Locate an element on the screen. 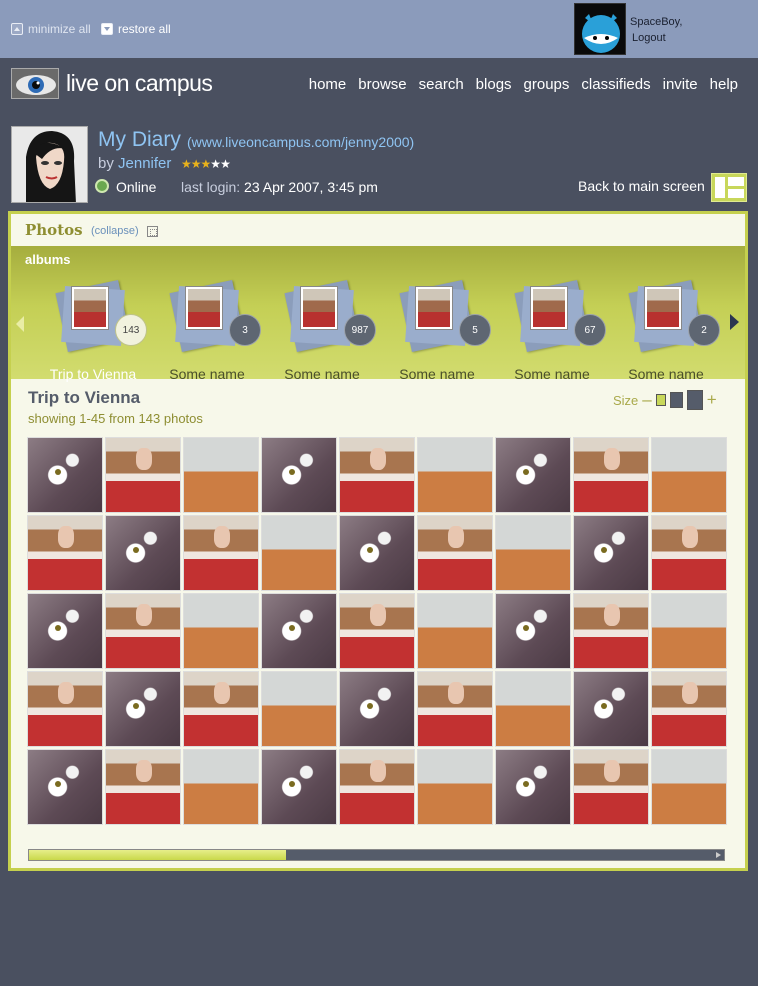 The height and width of the screenshot is (986, 758). collapse-link: (collapse) is located at coordinates (115, 231).